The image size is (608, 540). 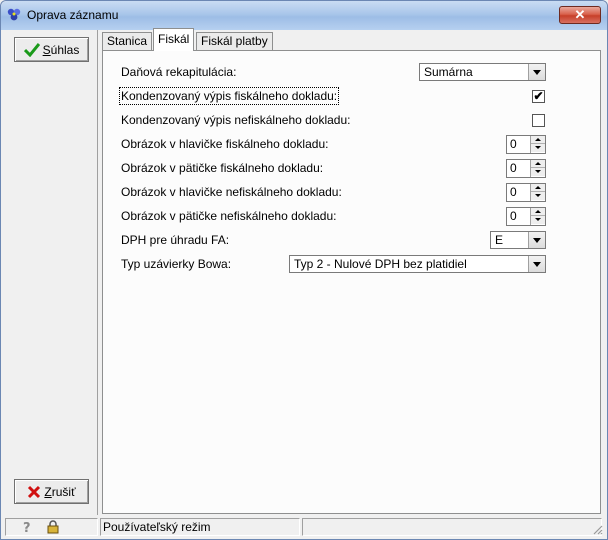 I want to click on confirm-button: Súhlas, so click(x=51, y=49).